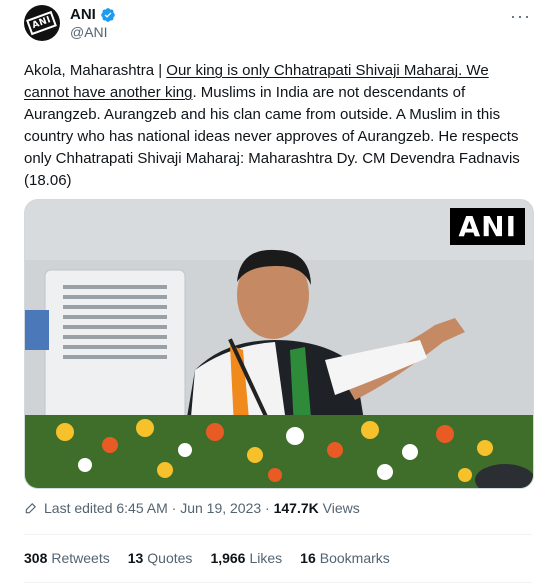 The image size is (545, 586). I want to click on author-name-row: ANI, so click(93, 14).